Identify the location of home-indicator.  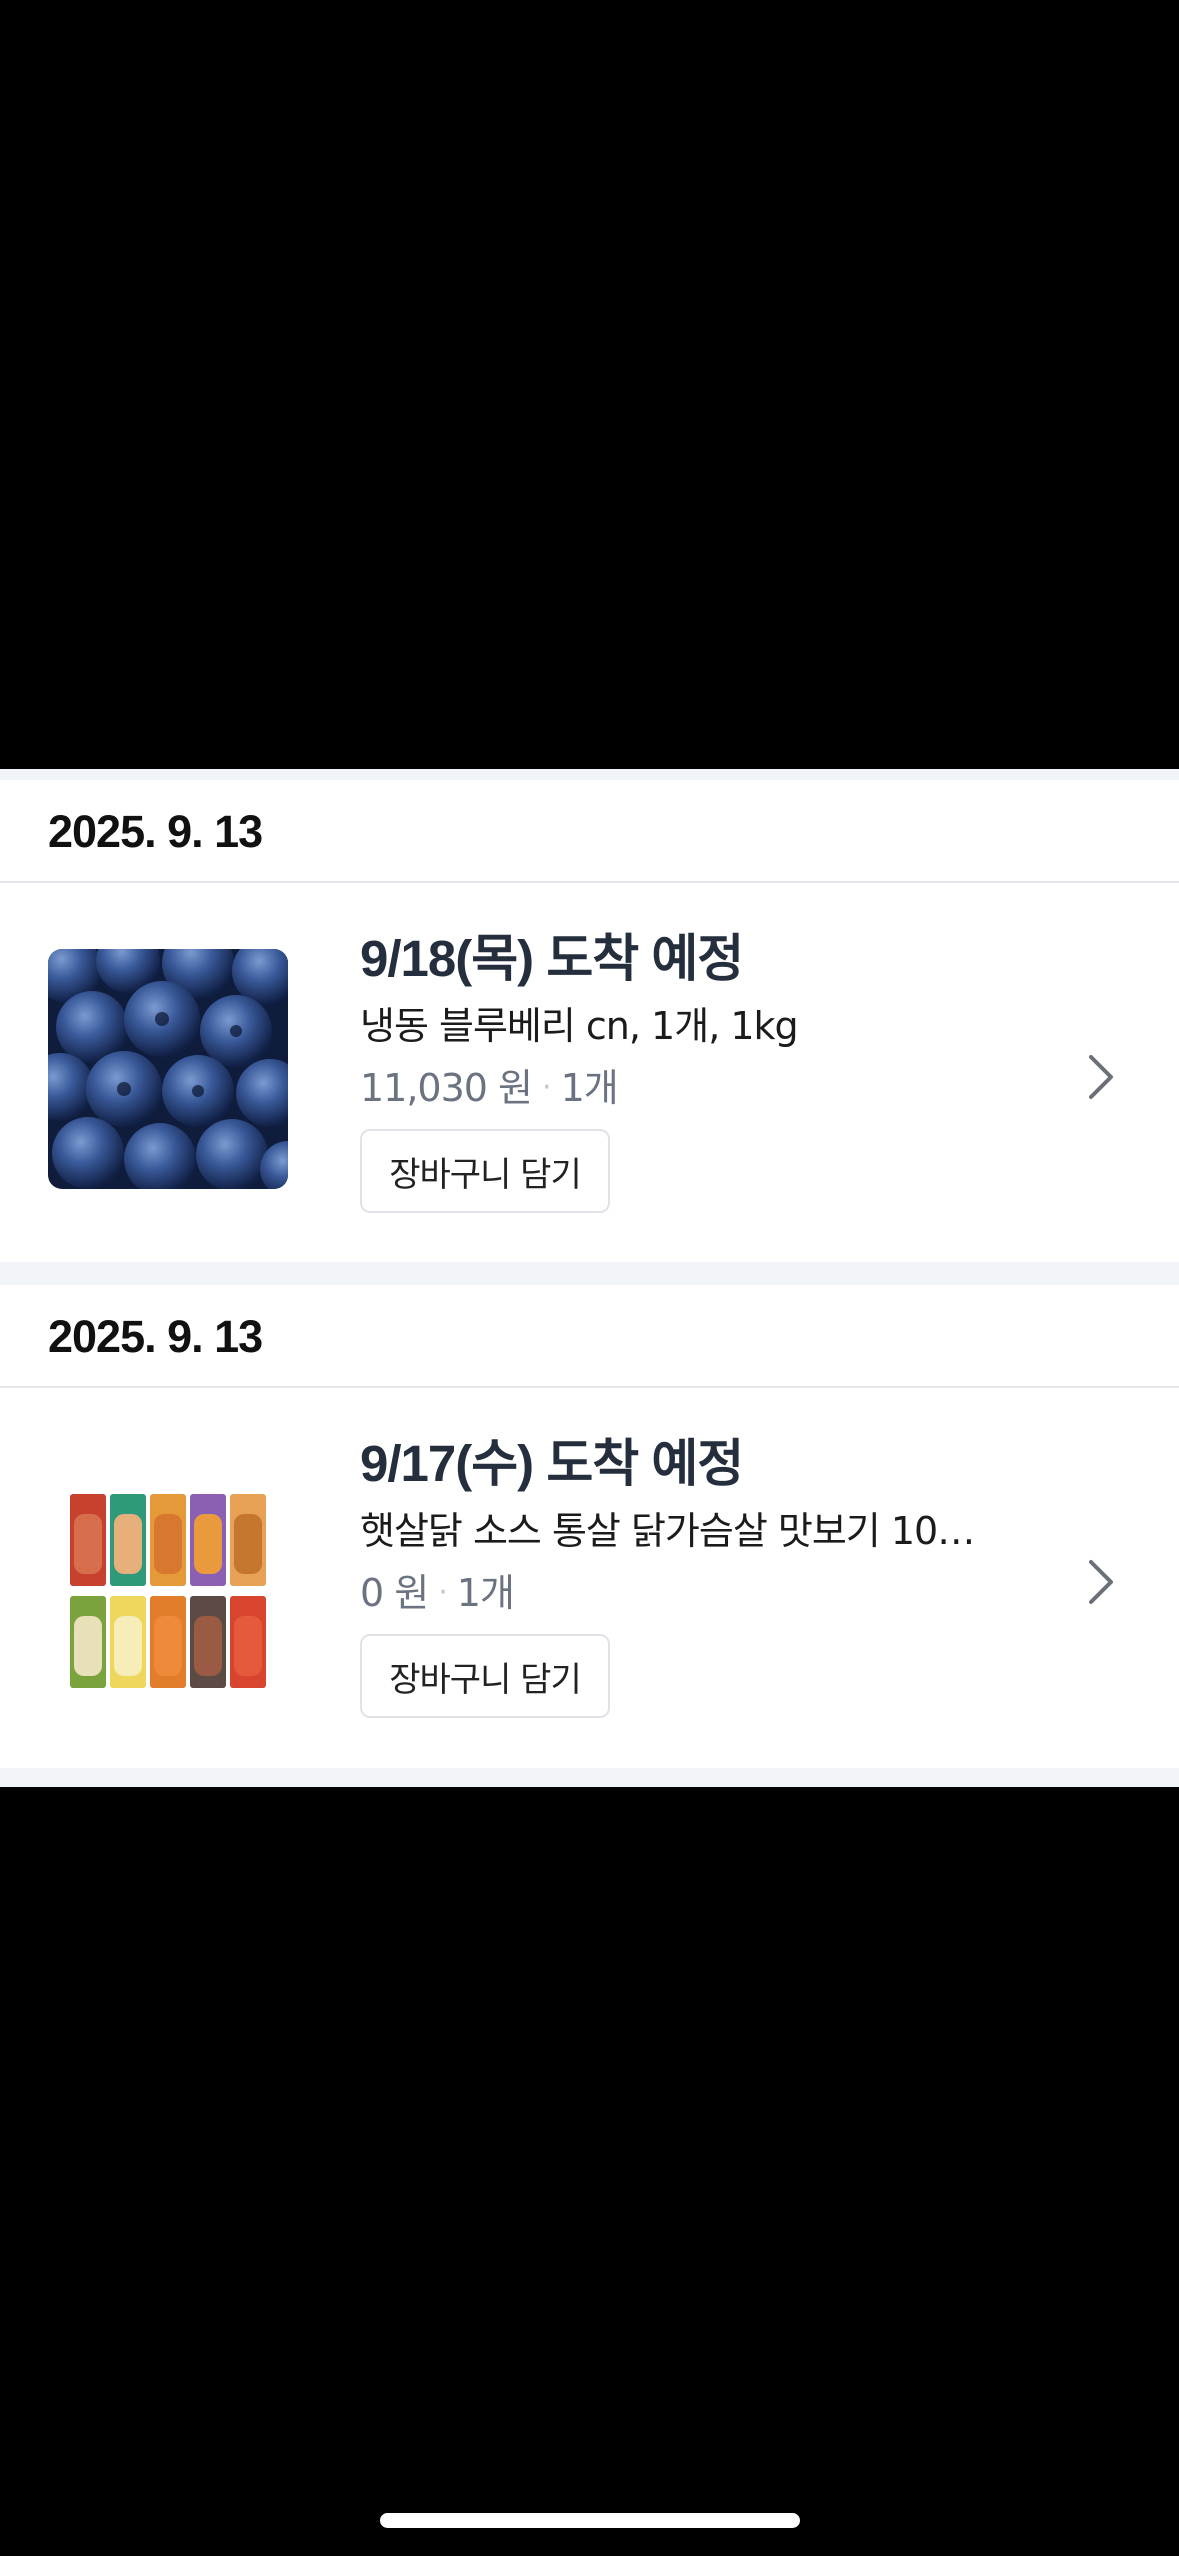
(590, 2520).